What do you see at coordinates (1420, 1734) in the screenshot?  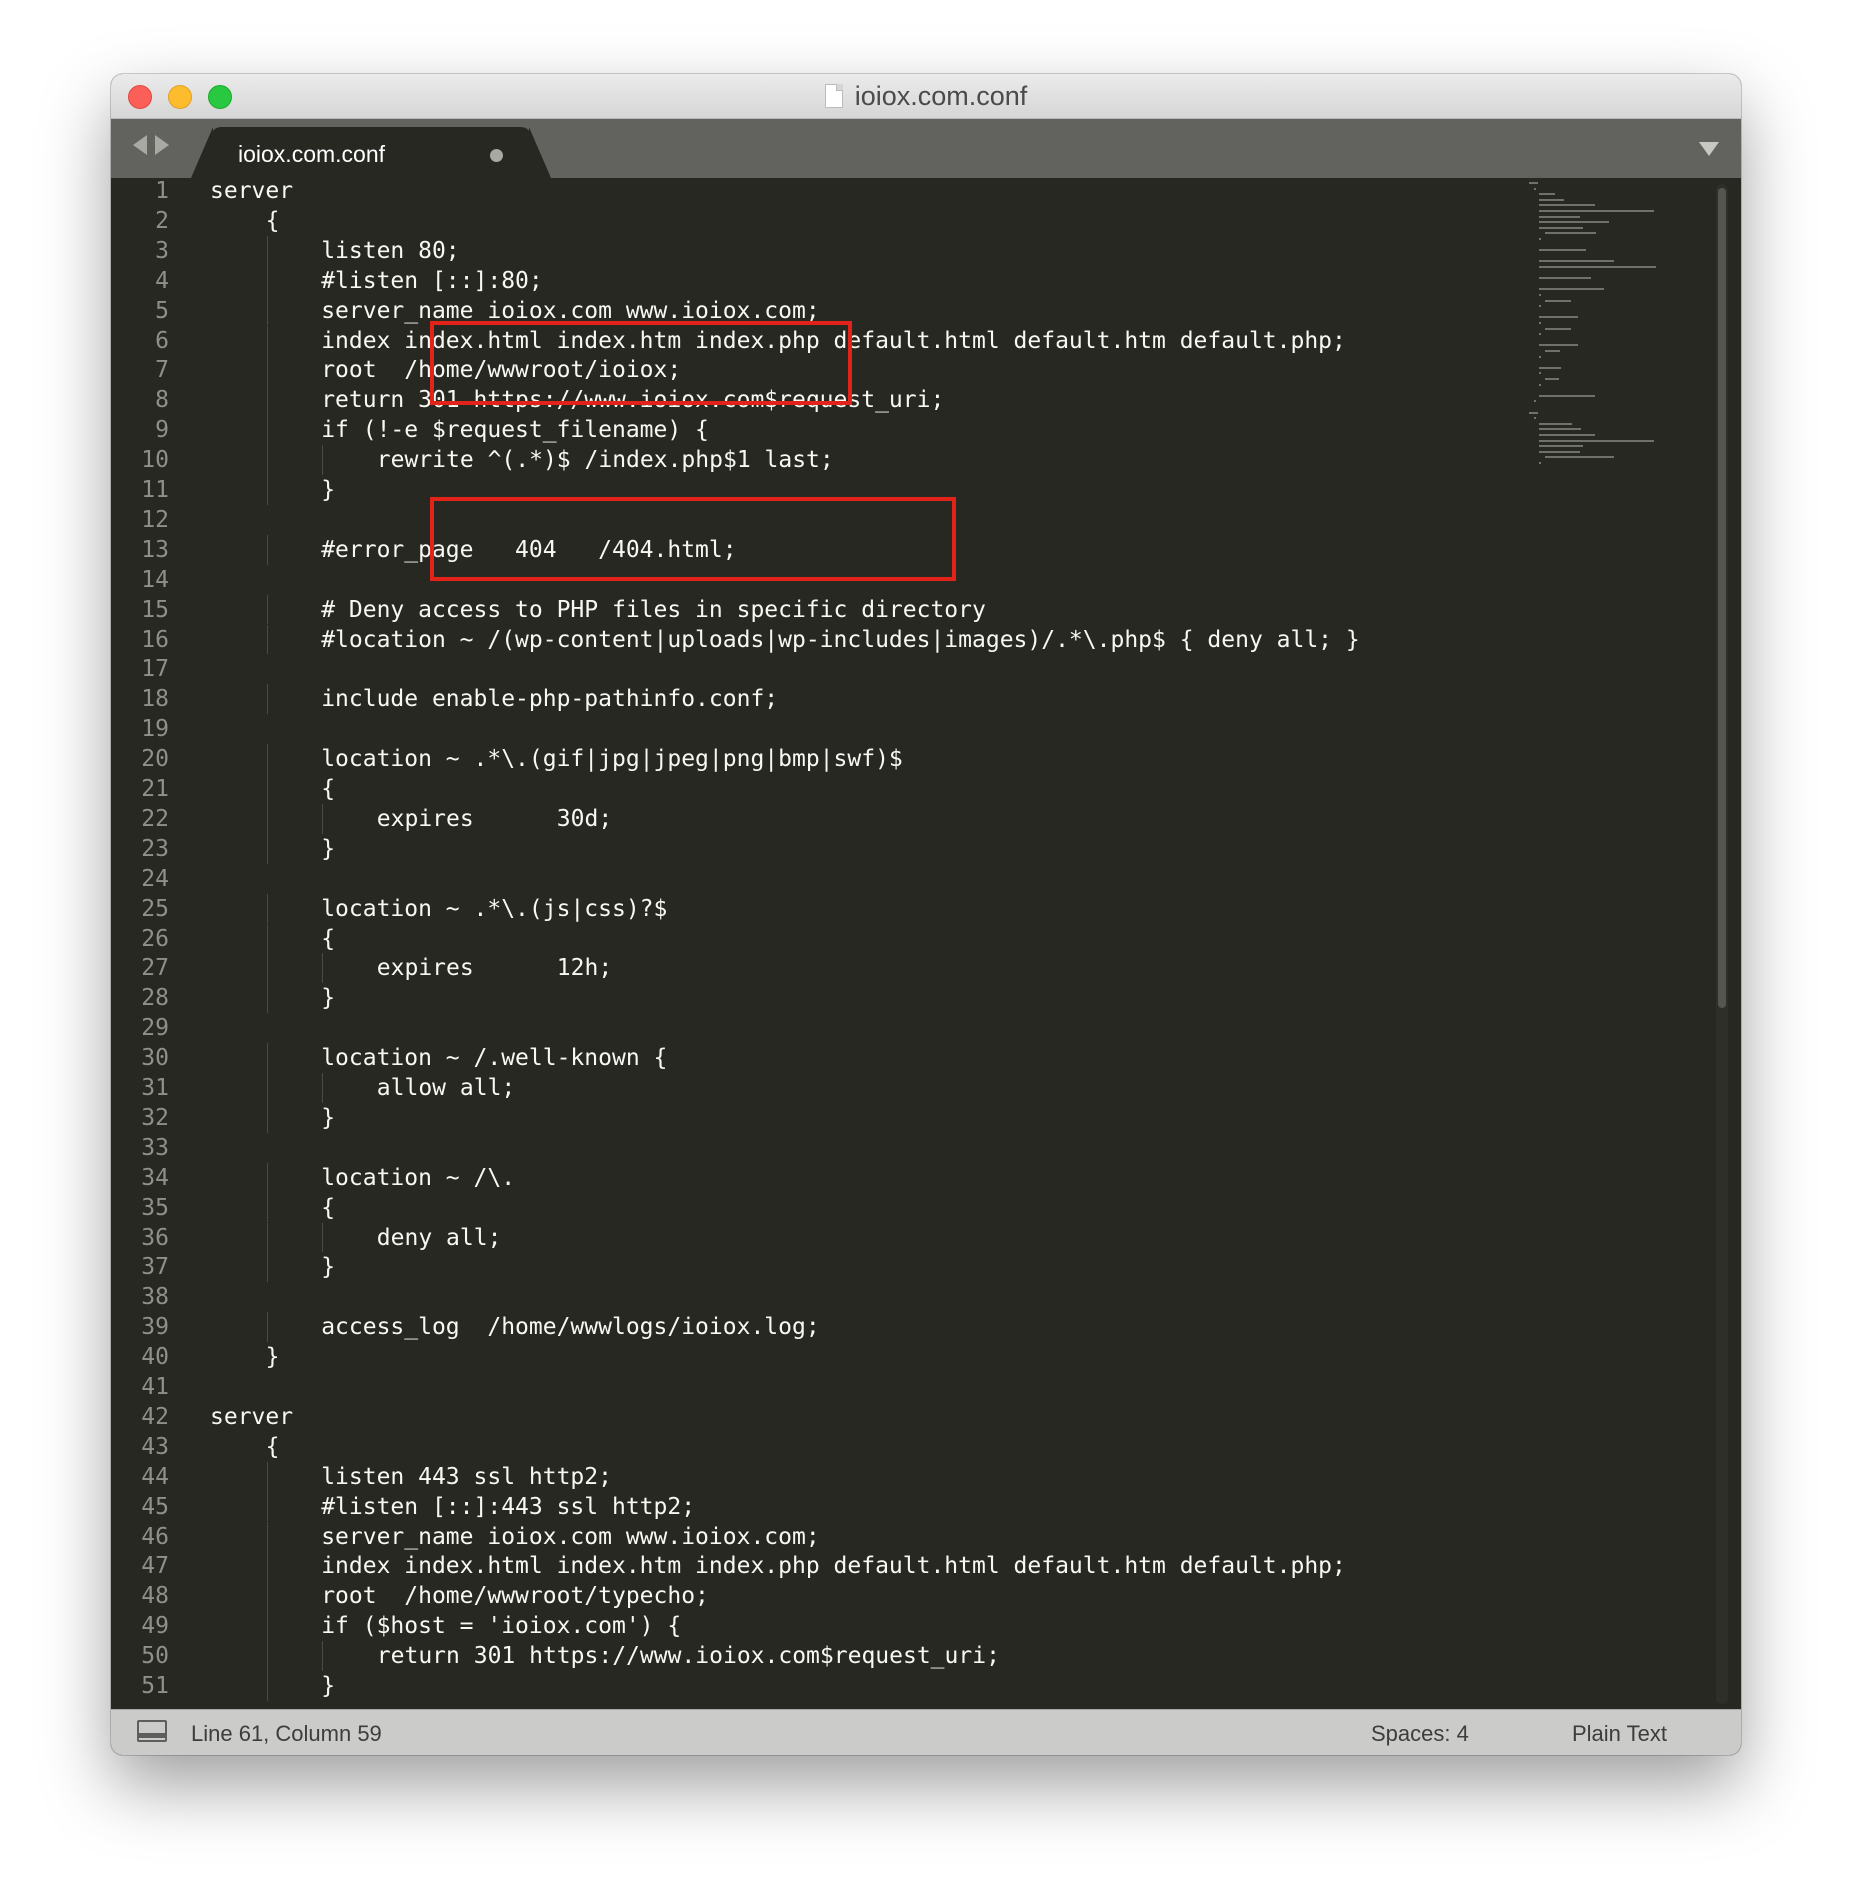 I see `indentation-setting: Spaces: 4` at bounding box center [1420, 1734].